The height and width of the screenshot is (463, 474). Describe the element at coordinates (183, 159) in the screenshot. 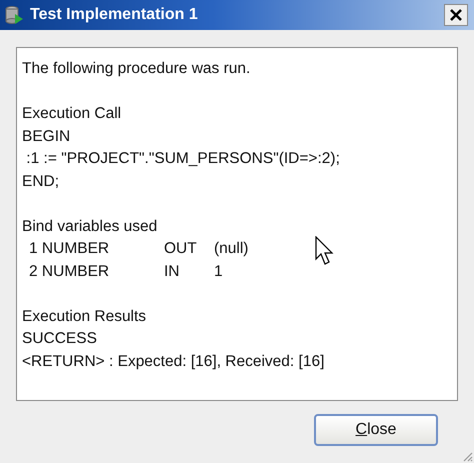

I see `code-line: :1 := "PROJECT"."SUM_PERSONS"(ID=>:2);` at that location.